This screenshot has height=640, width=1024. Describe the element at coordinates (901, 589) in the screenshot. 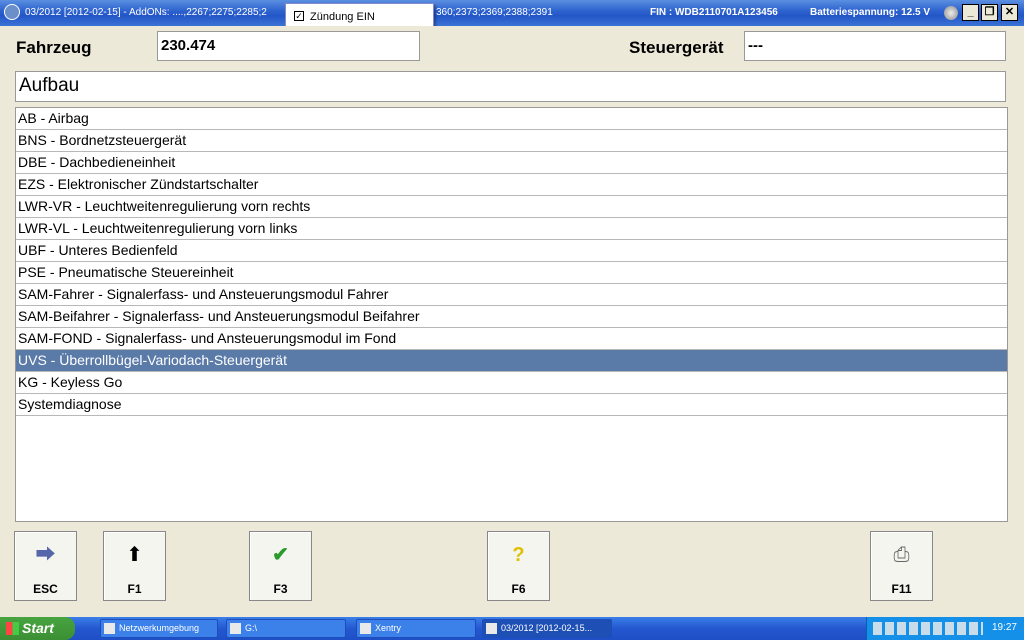

I see `f11-button-label: F11` at that location.